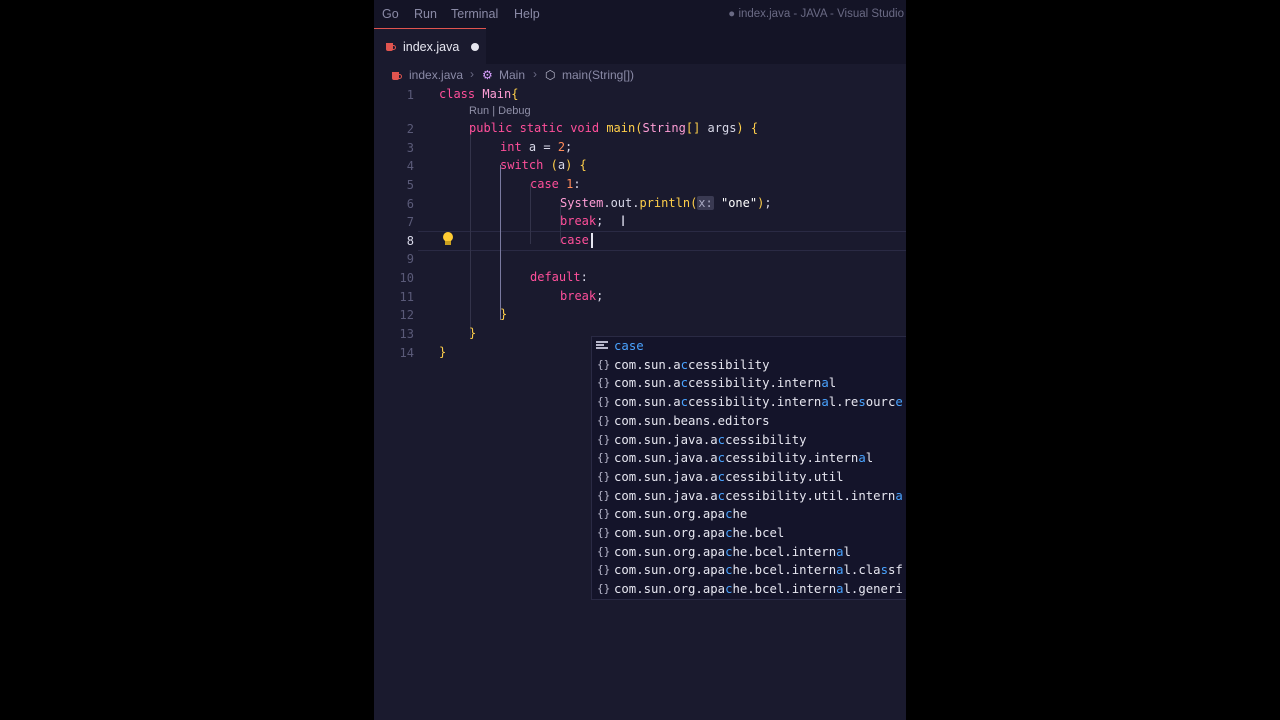  Describe the element at coordinates (410, 222) in the screenshot. I see `line-number: 7` at that location.